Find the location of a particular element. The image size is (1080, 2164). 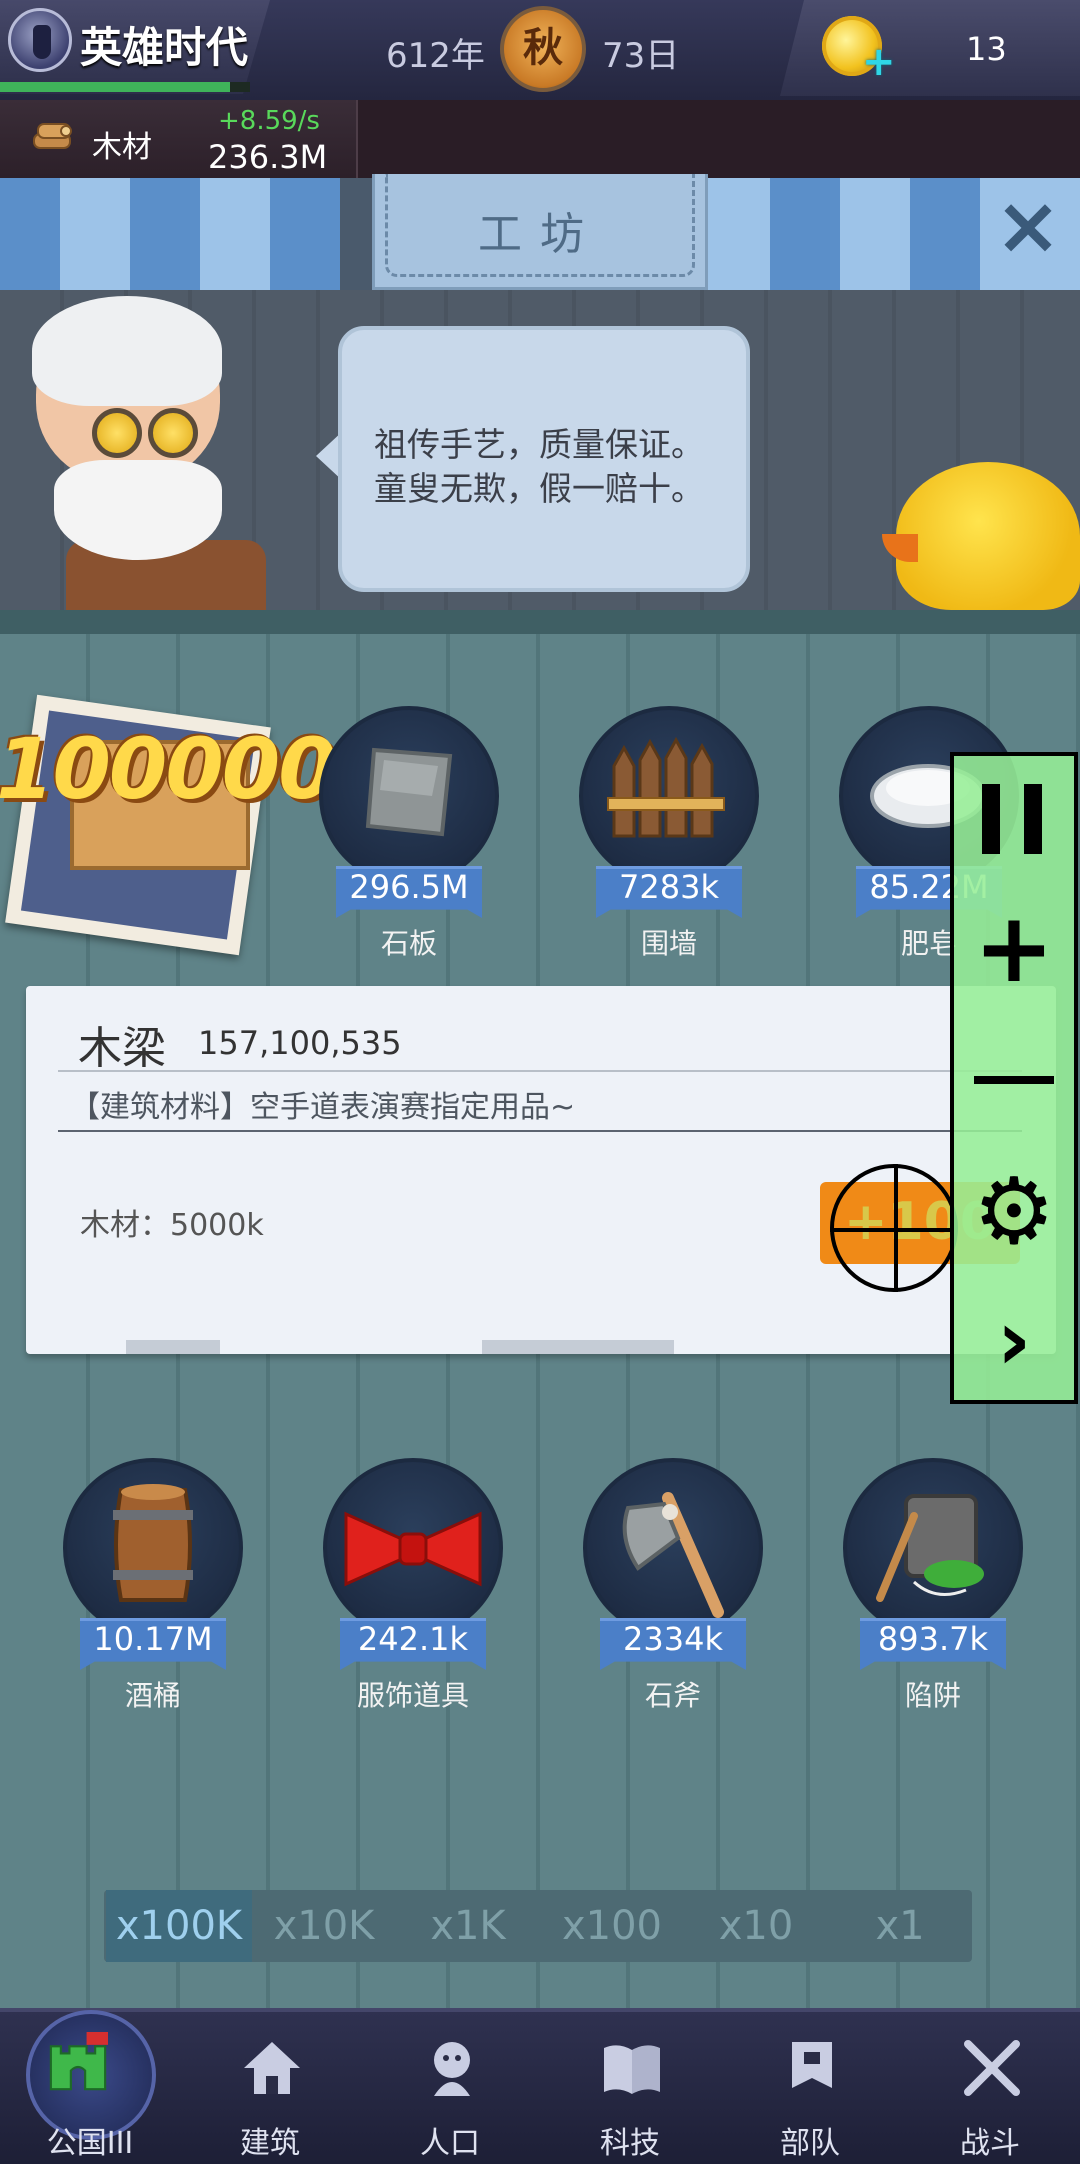

nav-battle: 战斗 is located at coordinates (990, 2084).